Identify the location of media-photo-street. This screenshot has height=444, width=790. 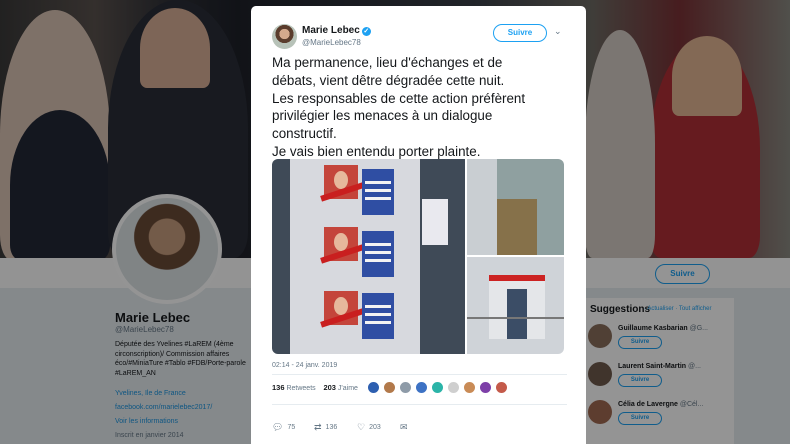
(515, 207).